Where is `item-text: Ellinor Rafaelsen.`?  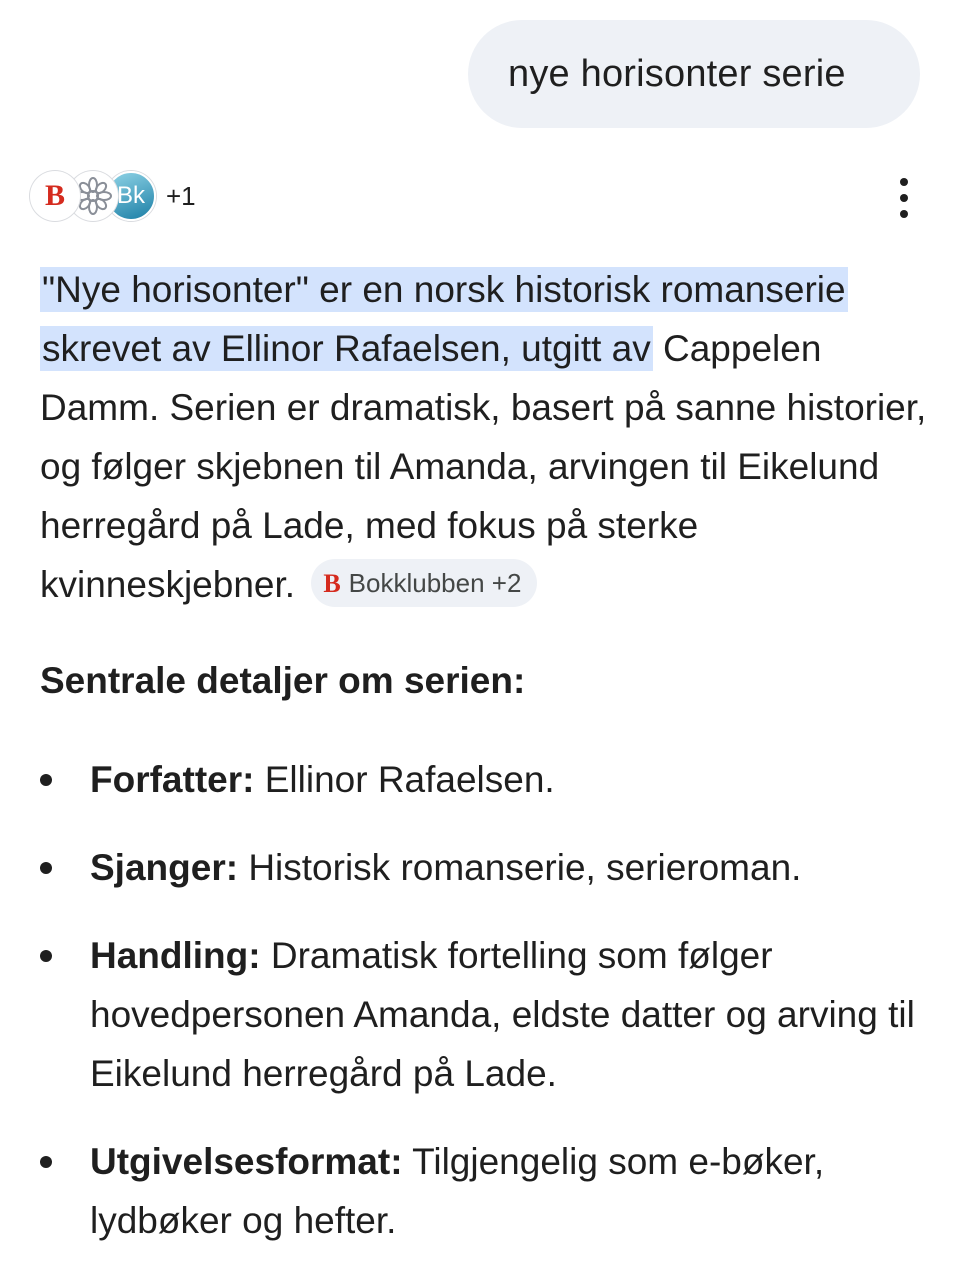
item-text: Ellinor Rafaelsen. is located at coordinates (404, 779).